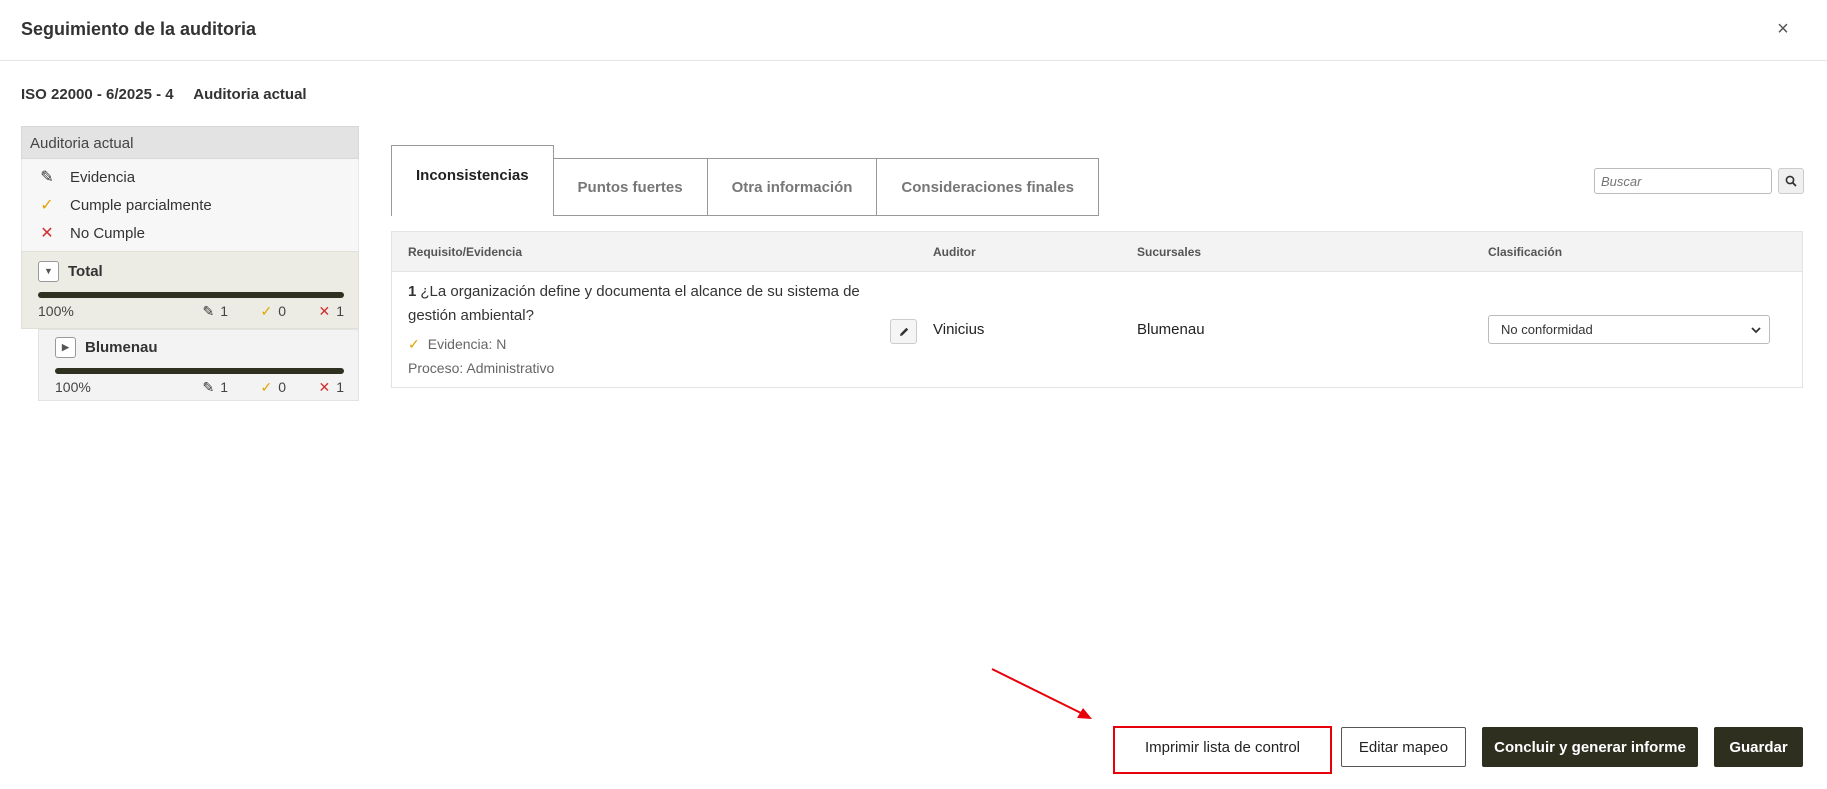  What do you see at coordinates (250, 94) in the screenshot?
I see `audit-label: Auditoria actual` at bounding box center [250, 94].